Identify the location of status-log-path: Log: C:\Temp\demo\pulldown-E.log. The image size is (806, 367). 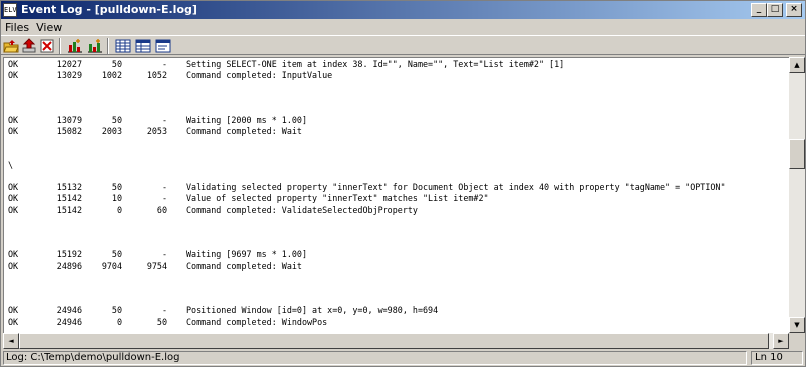
(375, 358).